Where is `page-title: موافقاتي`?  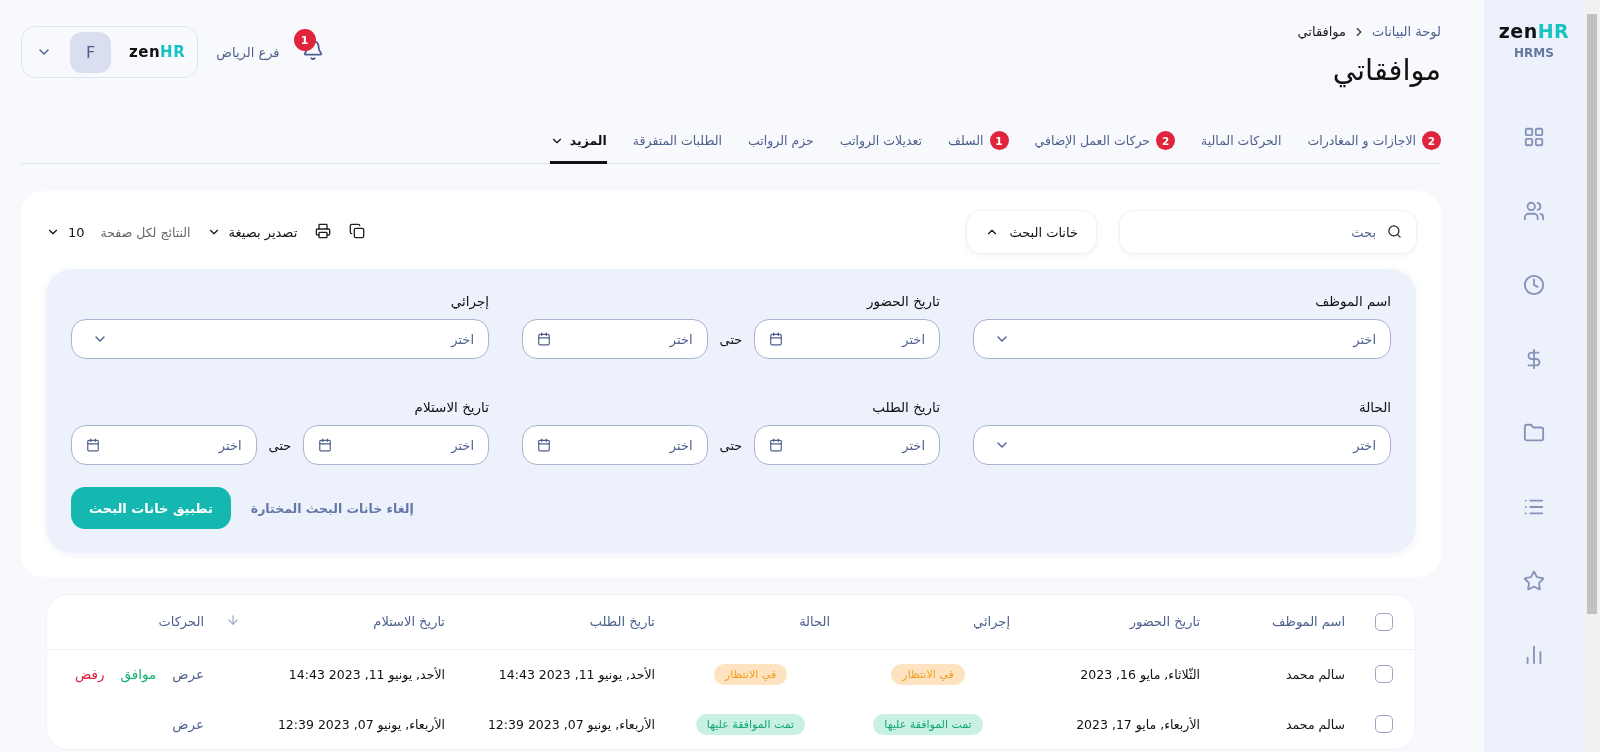
page-title: موافقاتي is located at coordinates (1386, 70).